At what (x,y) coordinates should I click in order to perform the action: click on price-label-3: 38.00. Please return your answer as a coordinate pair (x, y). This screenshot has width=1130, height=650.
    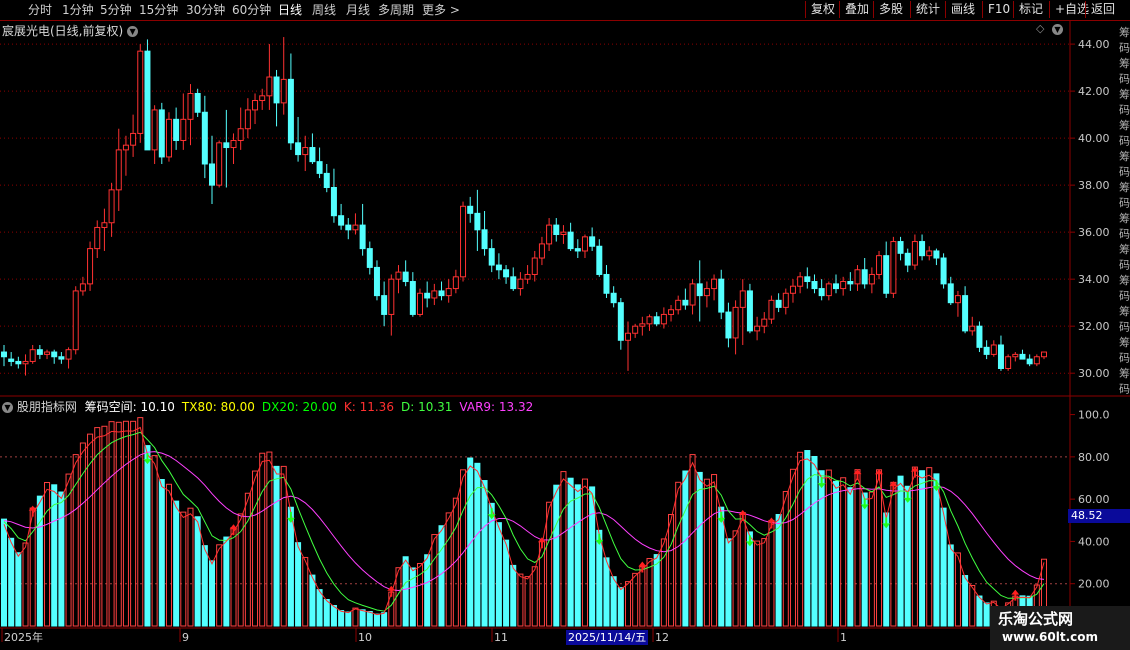
    Looking at the image, I should click on (1094, 185).